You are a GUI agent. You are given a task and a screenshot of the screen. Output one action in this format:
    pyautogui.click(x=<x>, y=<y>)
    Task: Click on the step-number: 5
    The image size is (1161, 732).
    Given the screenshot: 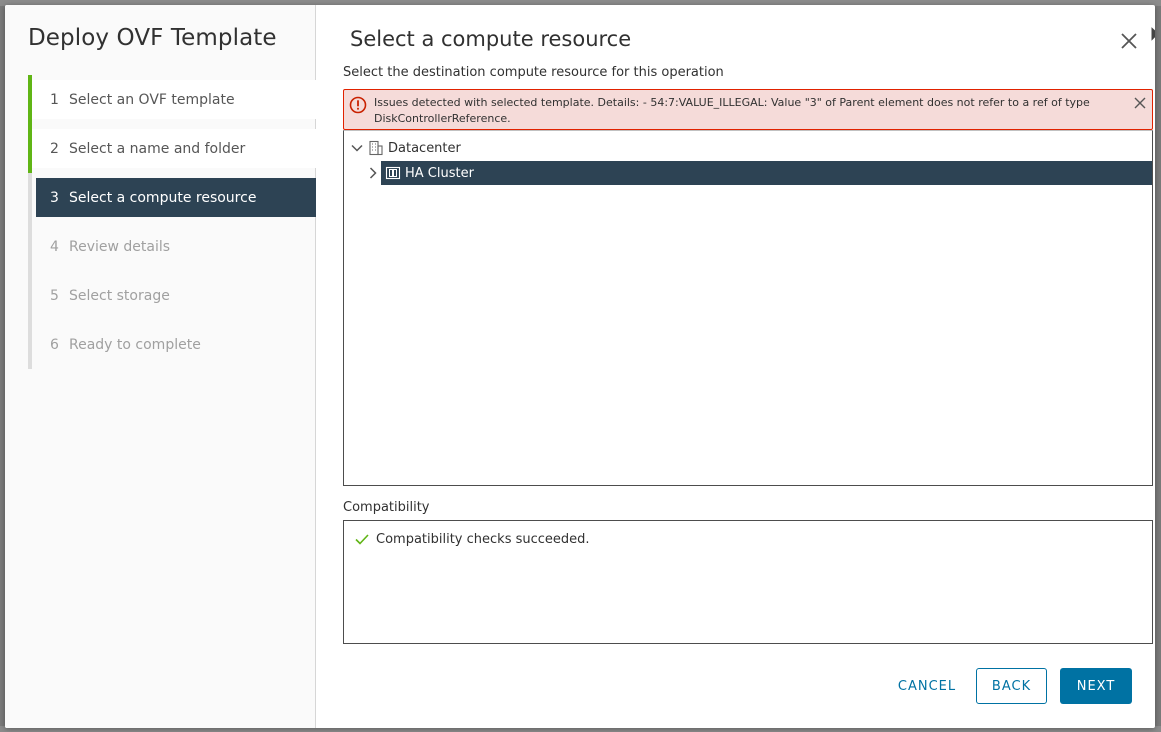 What is the action you would take?
    pyautogui.click(x=54, y=295)
    